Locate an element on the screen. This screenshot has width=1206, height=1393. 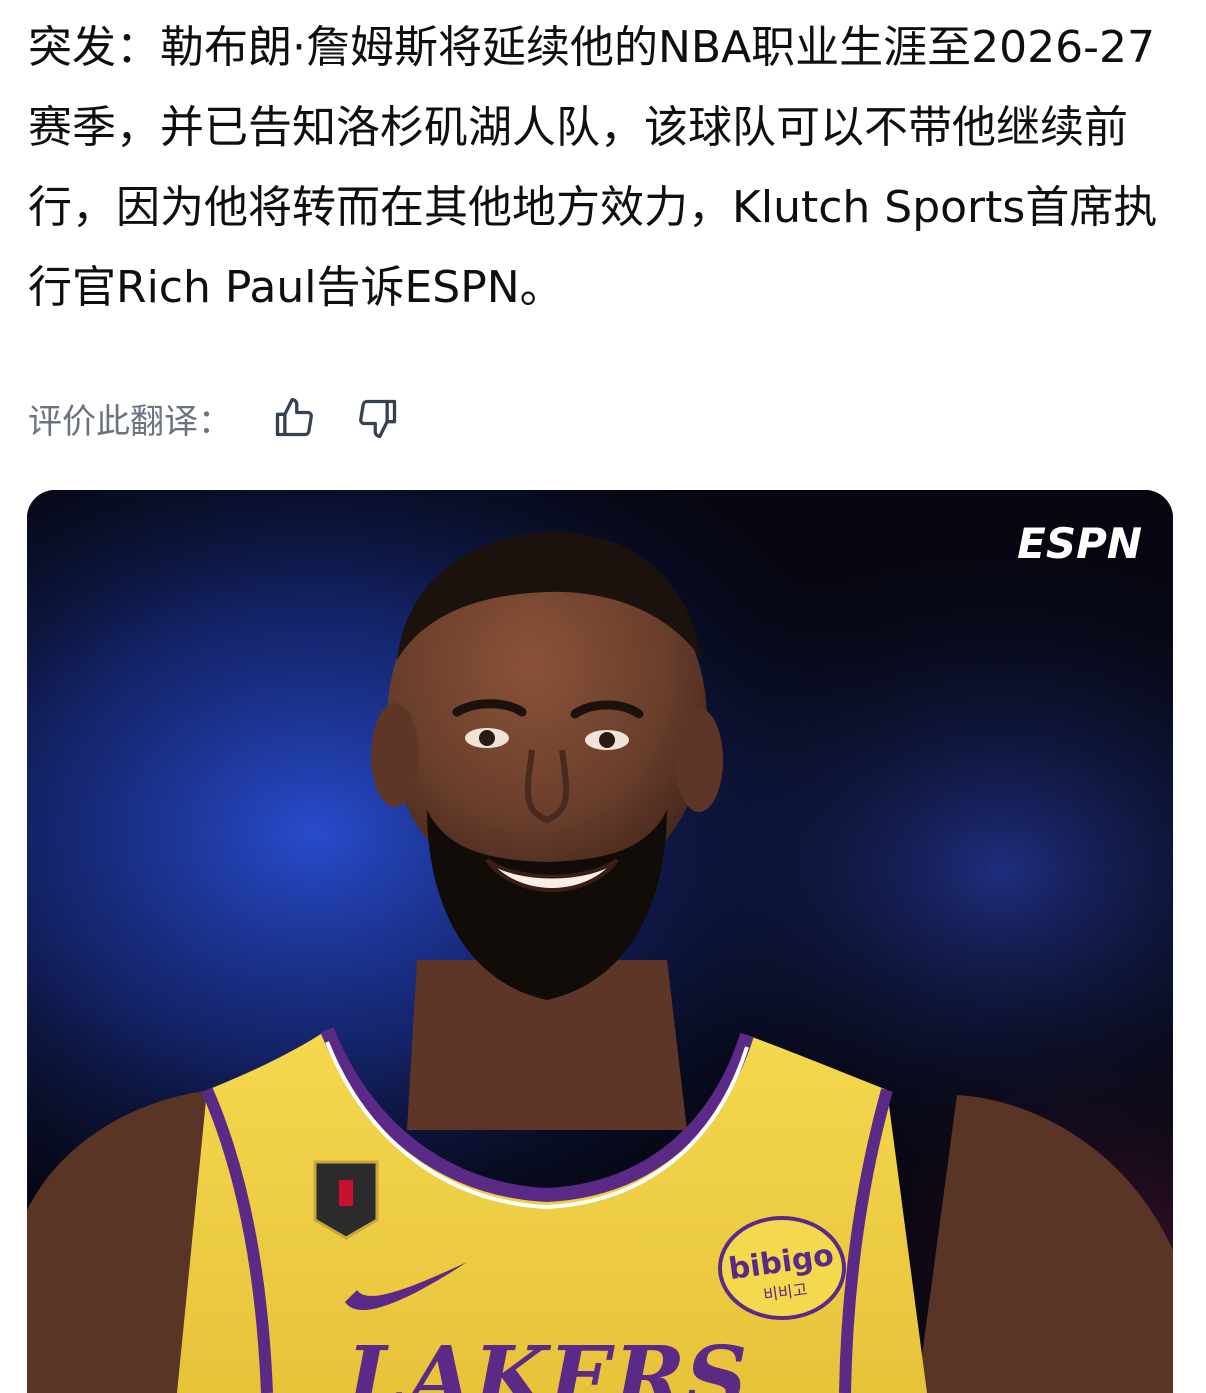
rating-label: 评价此翻译： is located at coordinates (130, 421).